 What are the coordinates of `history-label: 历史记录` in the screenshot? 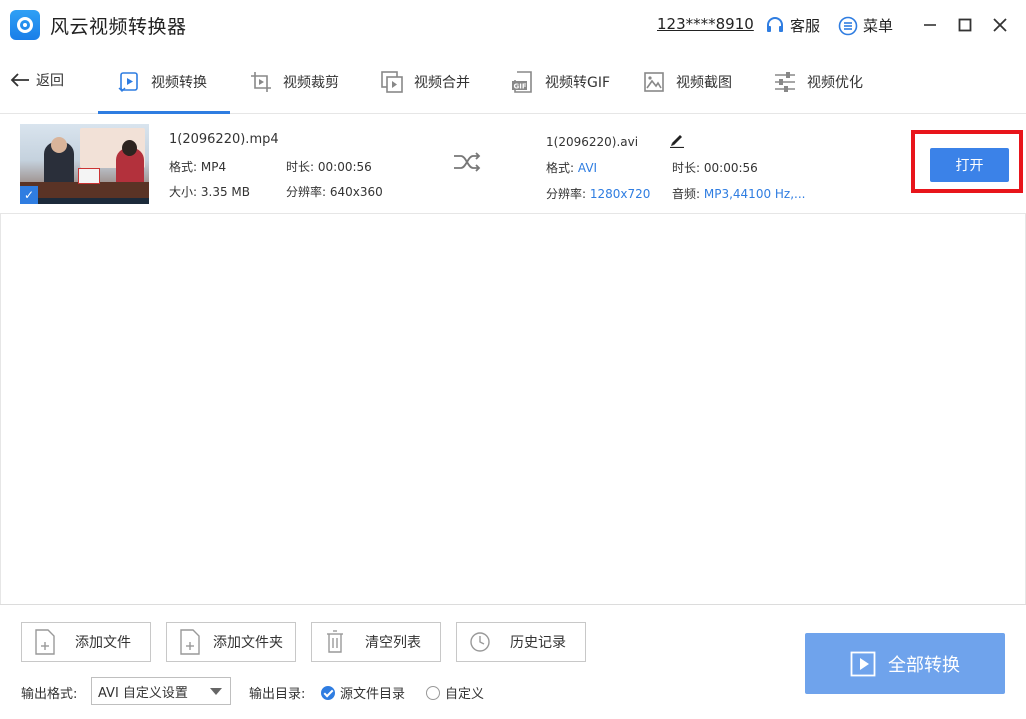 It's located at (538, 643).